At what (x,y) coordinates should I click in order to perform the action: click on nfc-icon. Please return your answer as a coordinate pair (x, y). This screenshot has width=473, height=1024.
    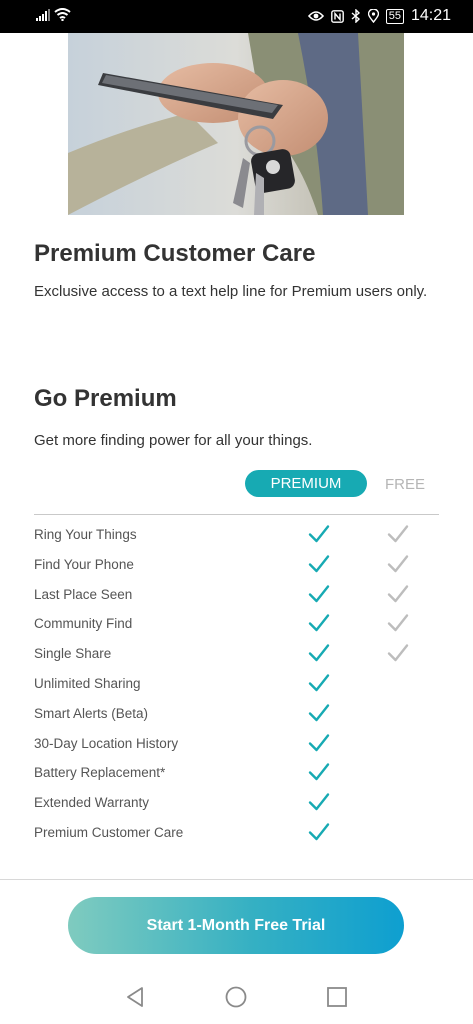
    Looking at the image, I should click on (337, 16).